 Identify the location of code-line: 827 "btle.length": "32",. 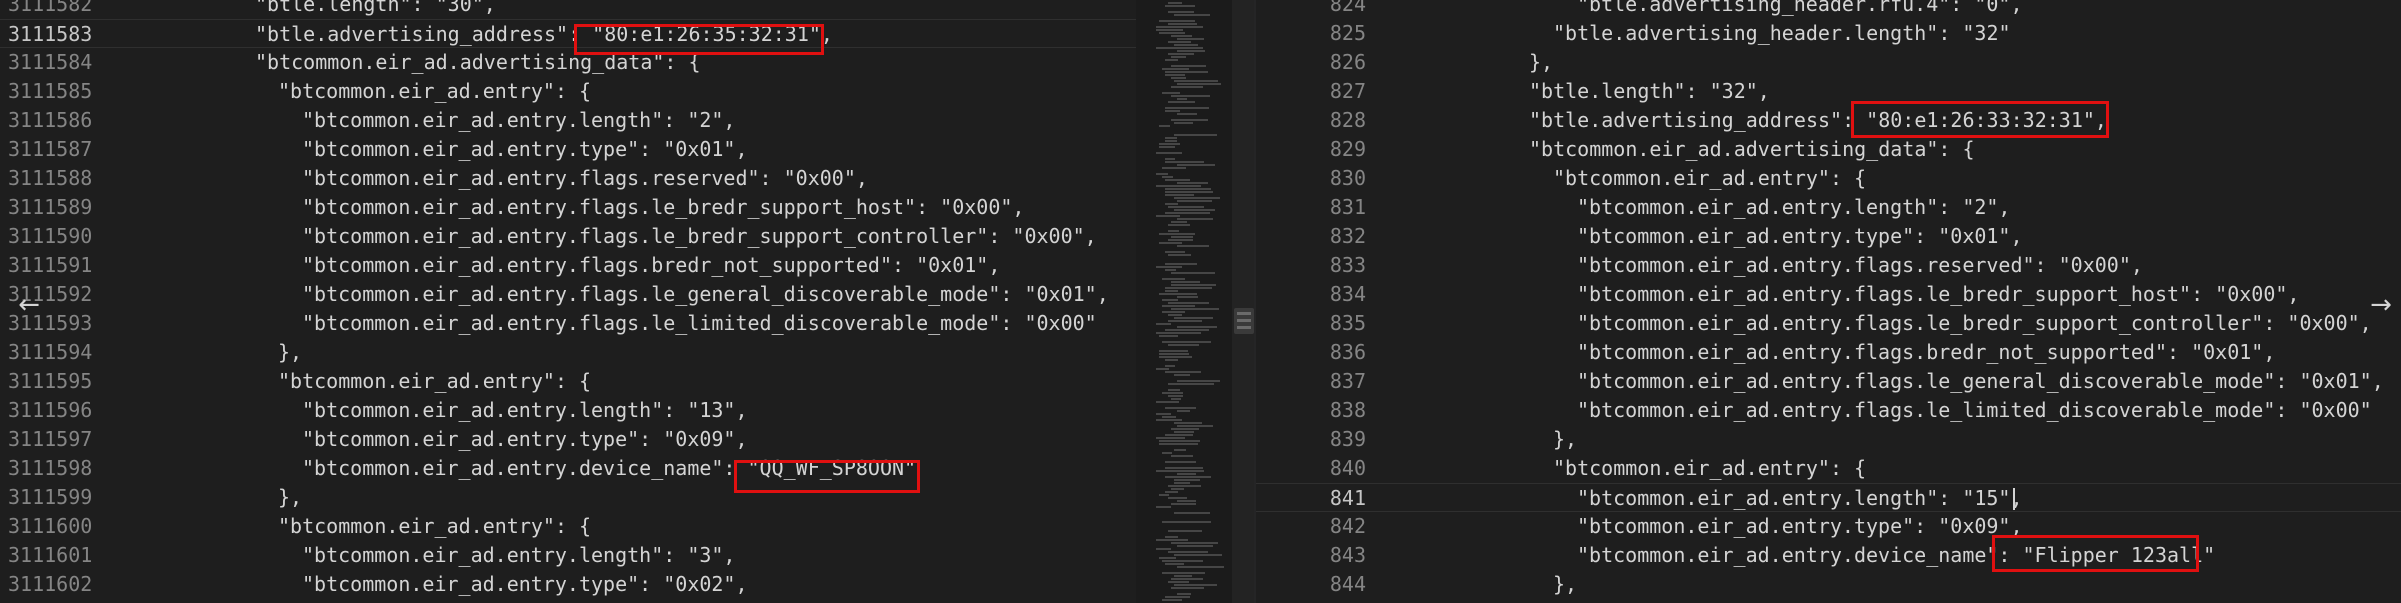
(1828, 91).